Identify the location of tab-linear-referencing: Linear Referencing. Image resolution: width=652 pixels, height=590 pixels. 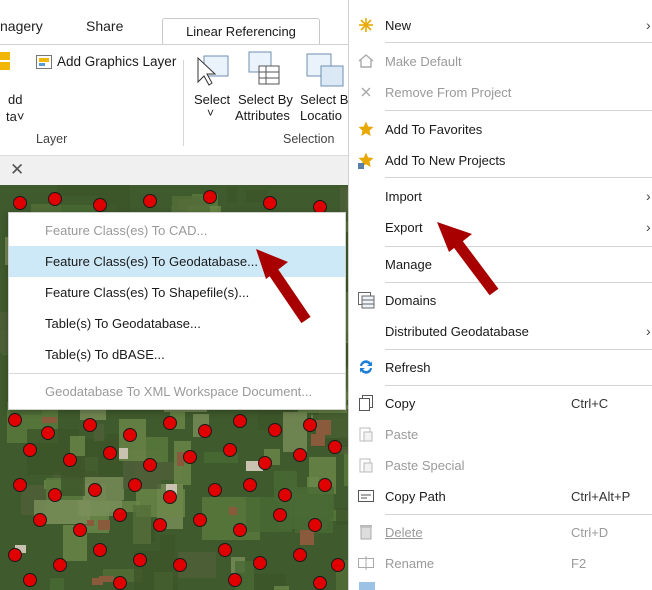
(241, 31).